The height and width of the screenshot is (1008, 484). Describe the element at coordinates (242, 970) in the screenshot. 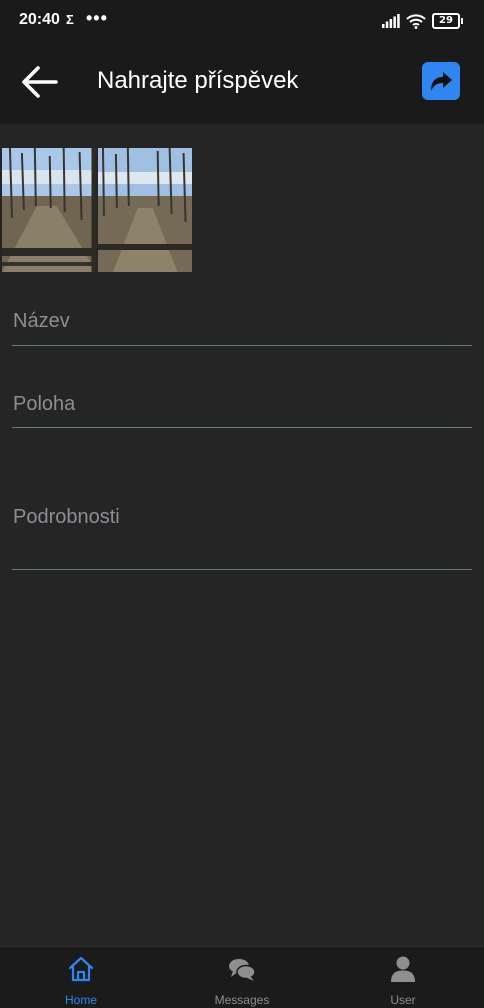

I see `chat-bubbles-icon` at that location.